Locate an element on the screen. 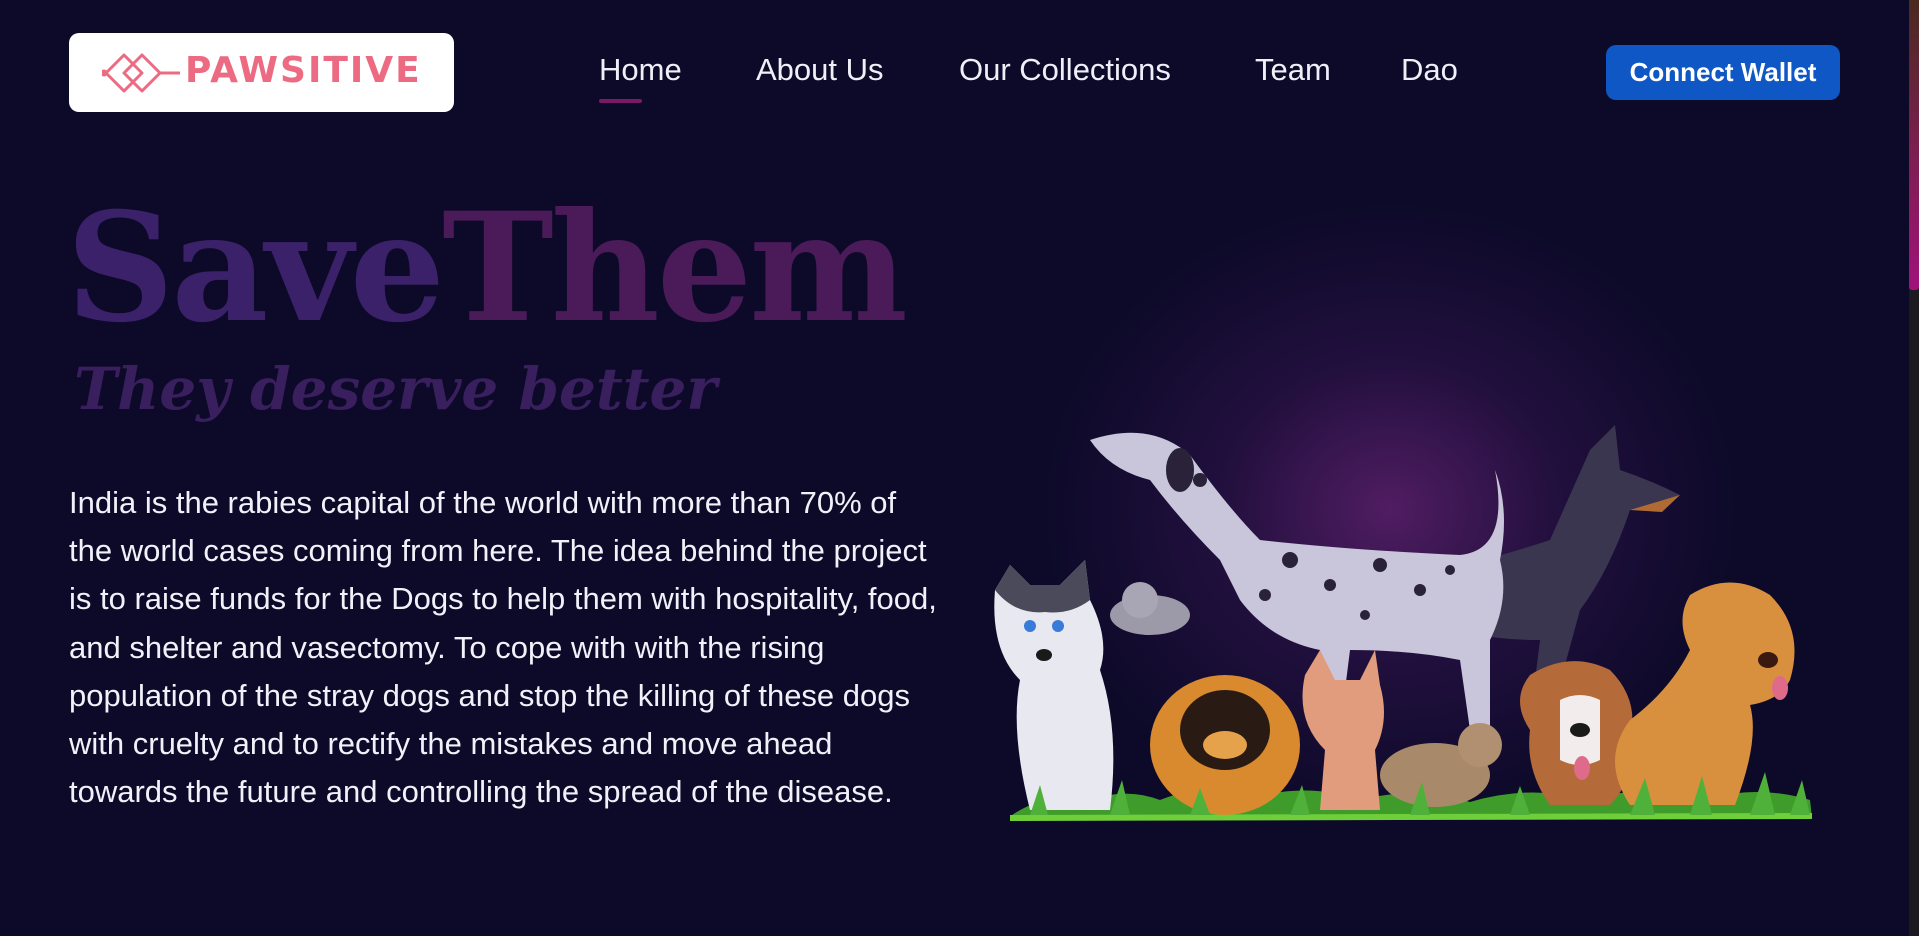  active-nav-indicator is located at coordinates (620, 101).